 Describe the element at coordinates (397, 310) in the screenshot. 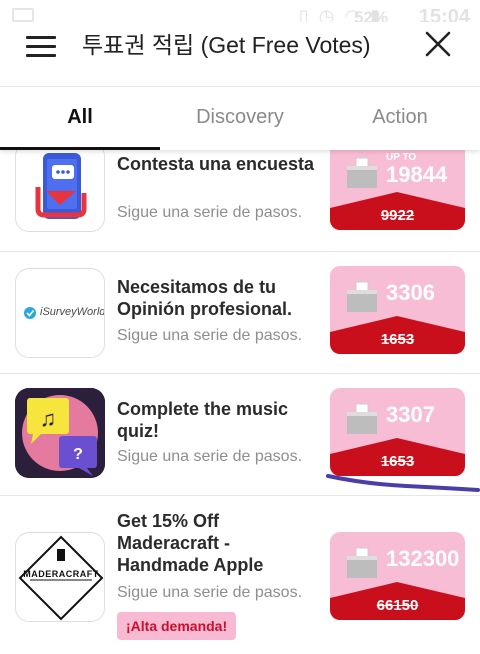

I see `vote-reward-card: 3306 1653` at that location.